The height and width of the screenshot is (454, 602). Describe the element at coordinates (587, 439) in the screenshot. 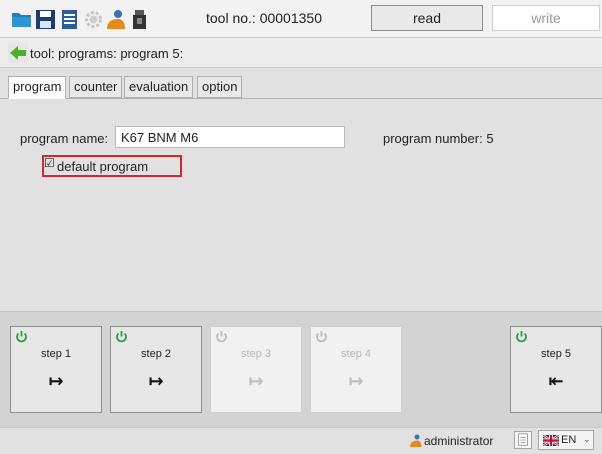

I see `chevron-down-icon: ⌄` at that location.